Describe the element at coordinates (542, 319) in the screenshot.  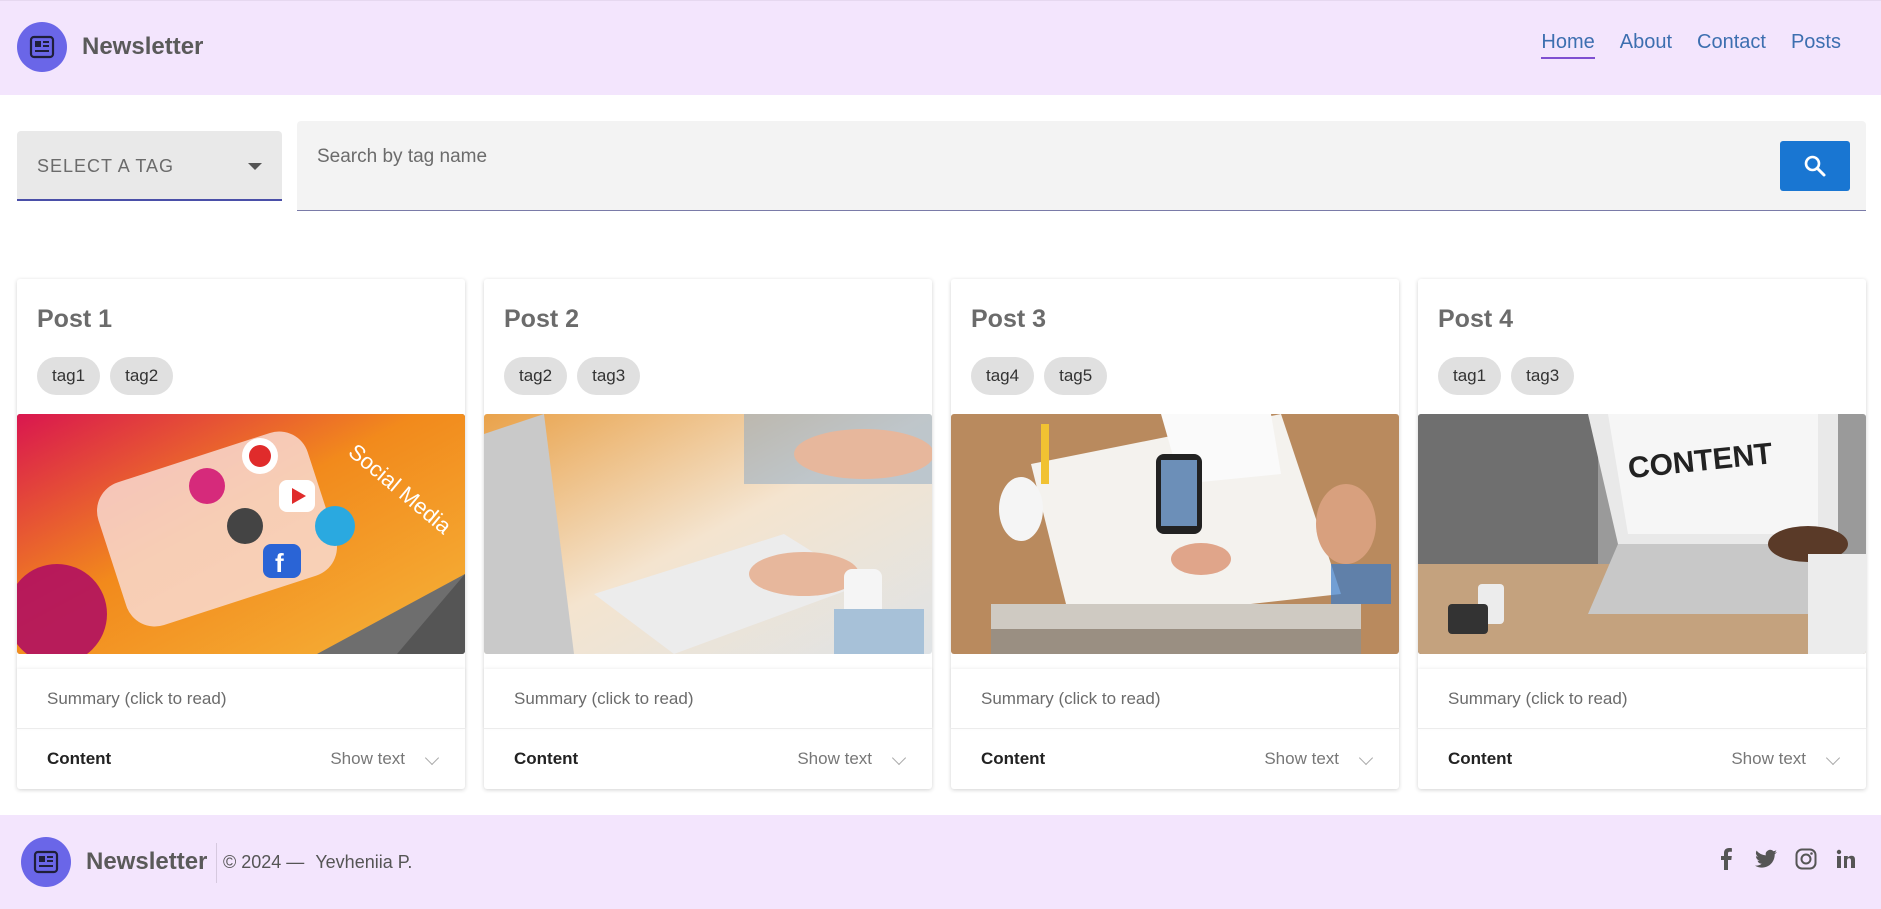
I see `post-title: Post 2` at that location.